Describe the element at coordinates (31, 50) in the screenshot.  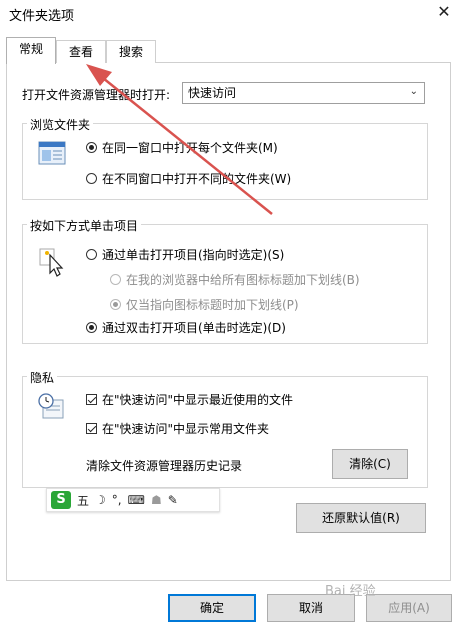
I see `tab-general: 常规` at that location.